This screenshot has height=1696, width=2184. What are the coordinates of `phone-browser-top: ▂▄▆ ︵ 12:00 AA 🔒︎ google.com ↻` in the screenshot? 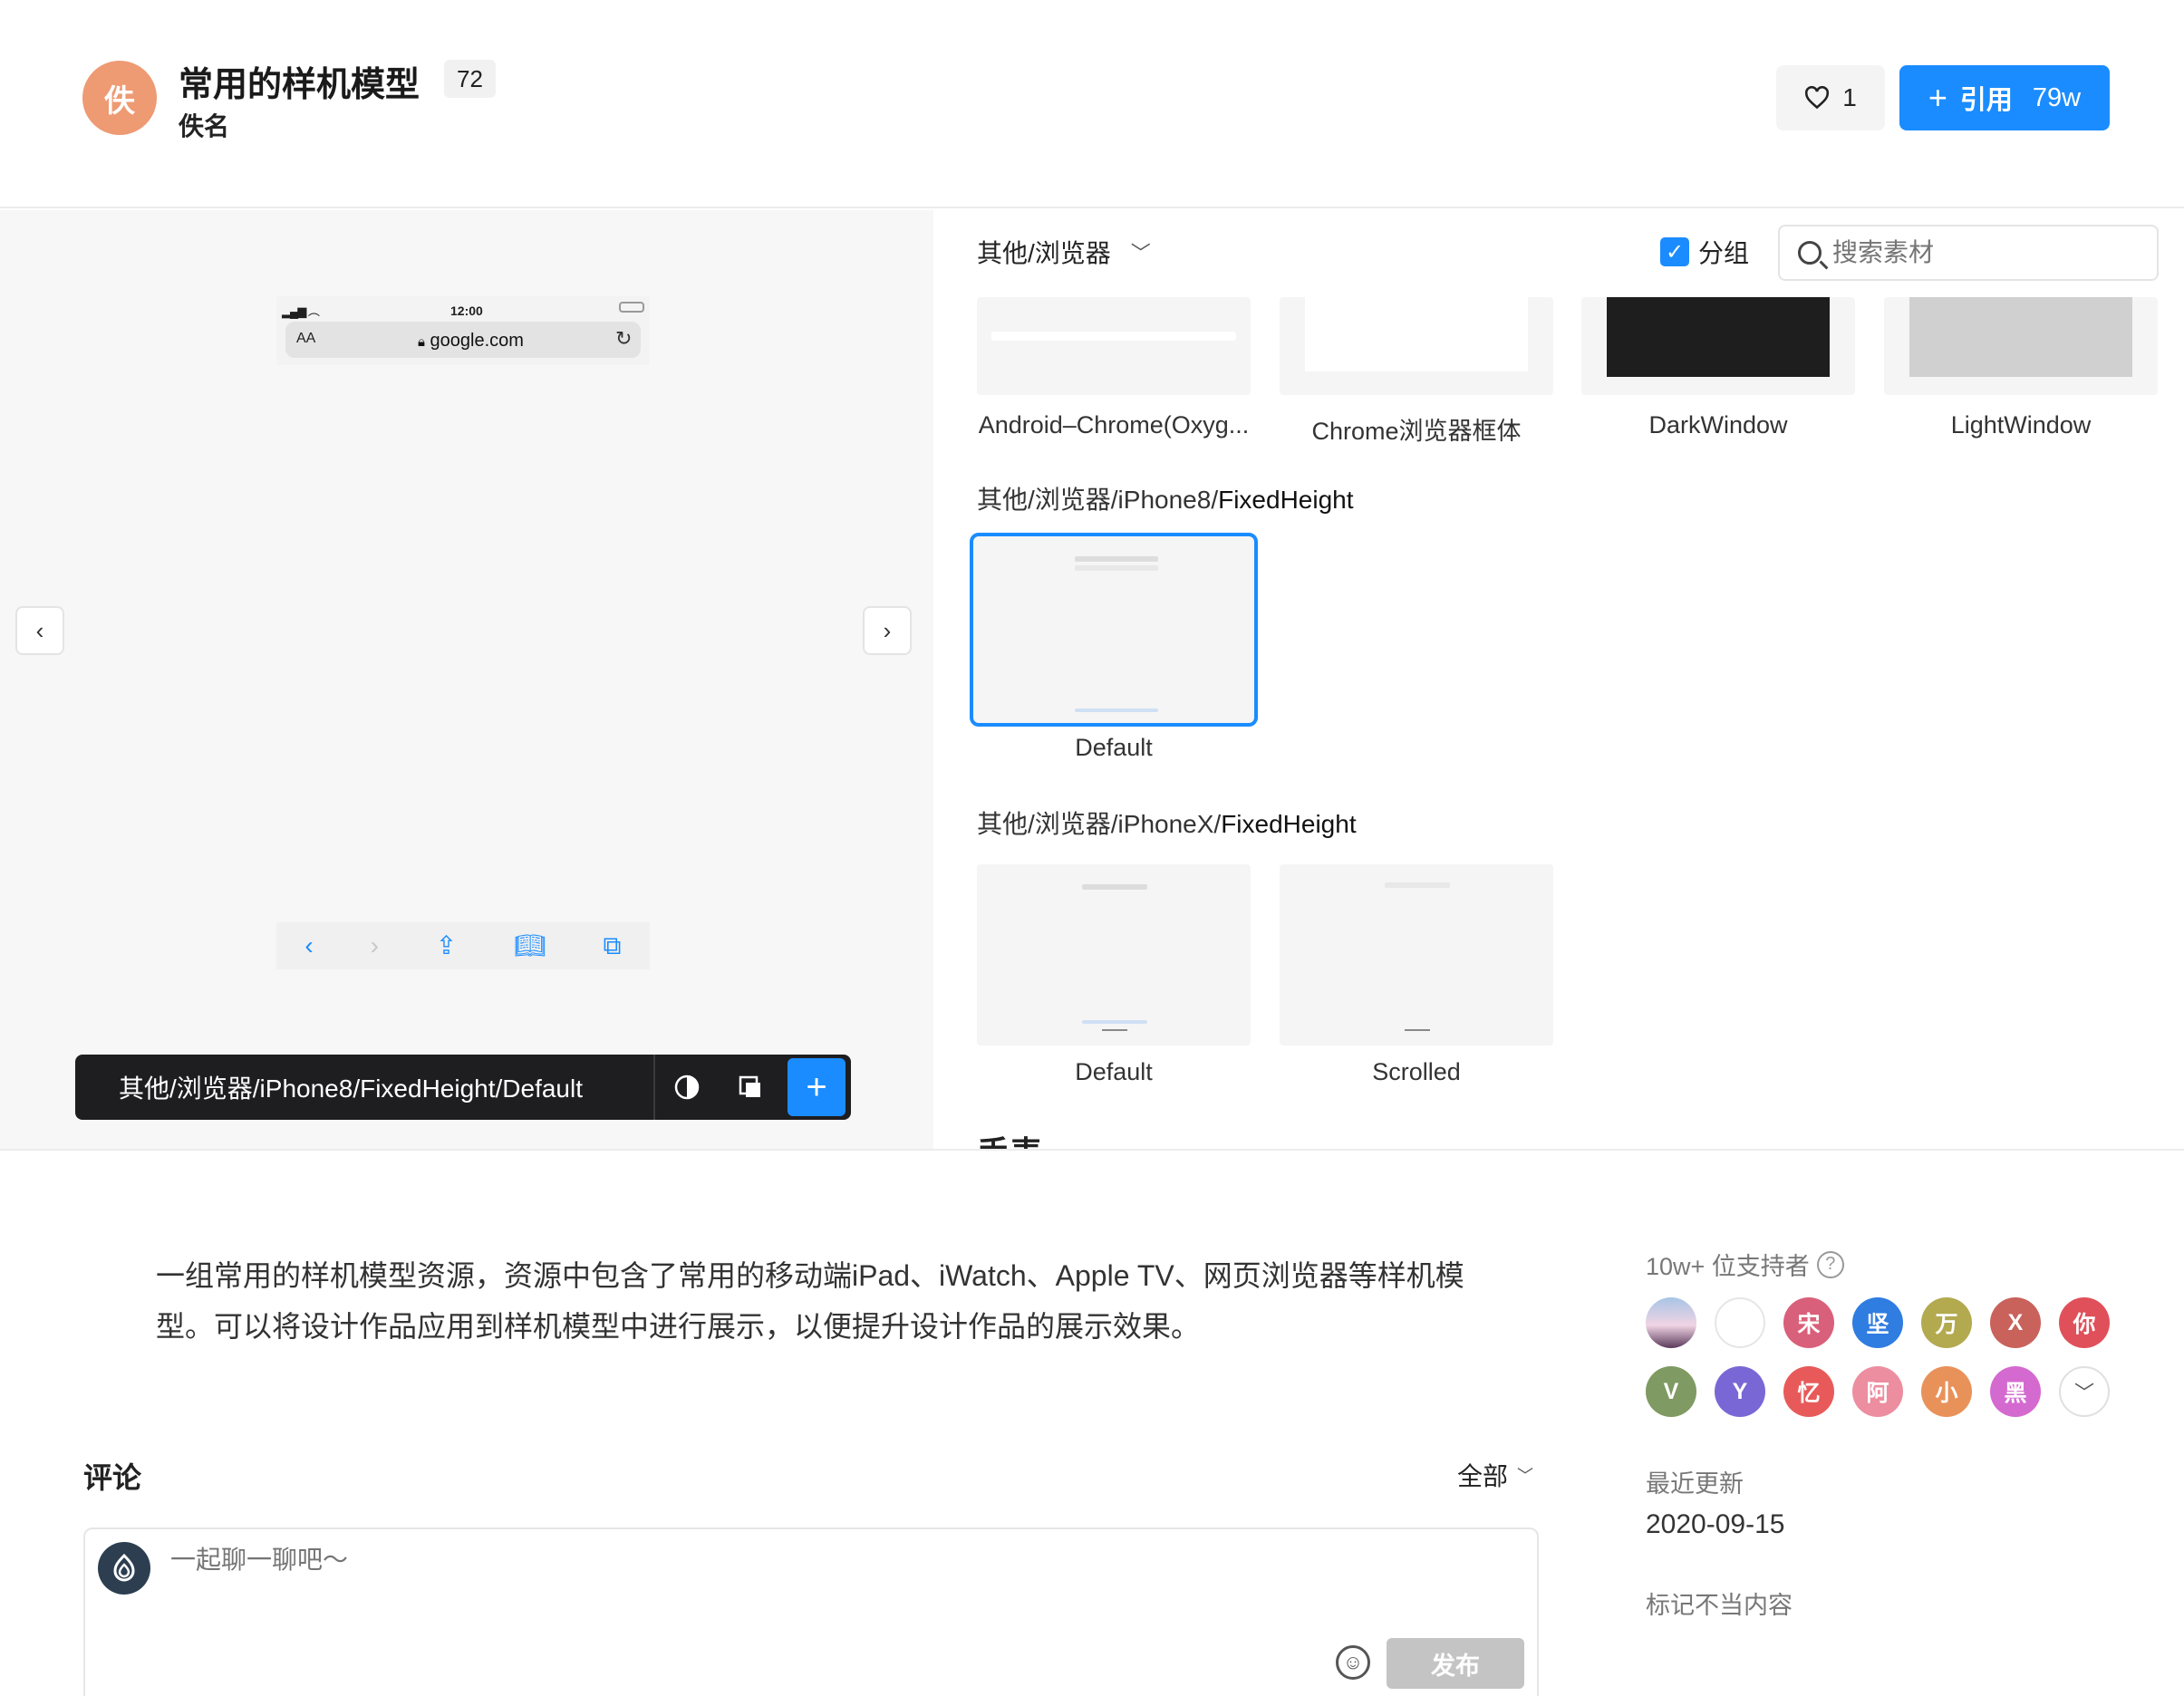 It's located at (463, 330).